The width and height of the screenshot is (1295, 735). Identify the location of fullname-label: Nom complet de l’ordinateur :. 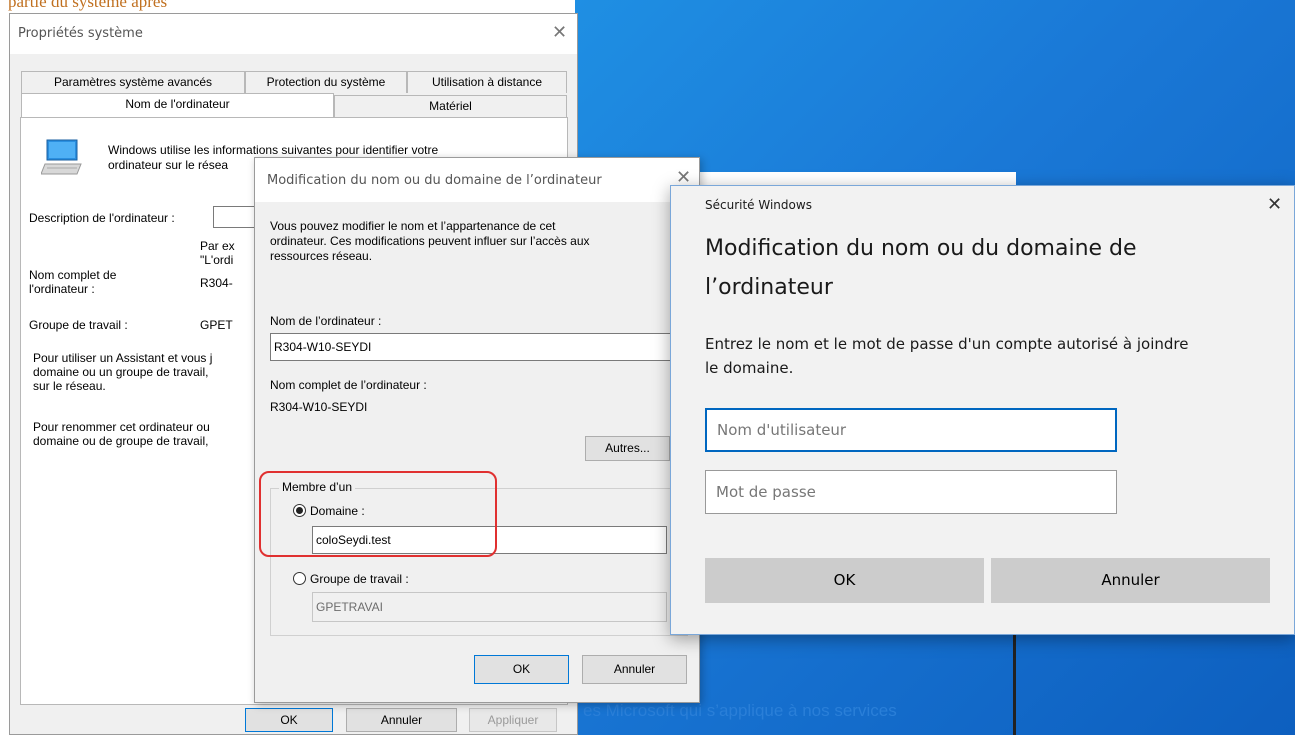
(348, 385).